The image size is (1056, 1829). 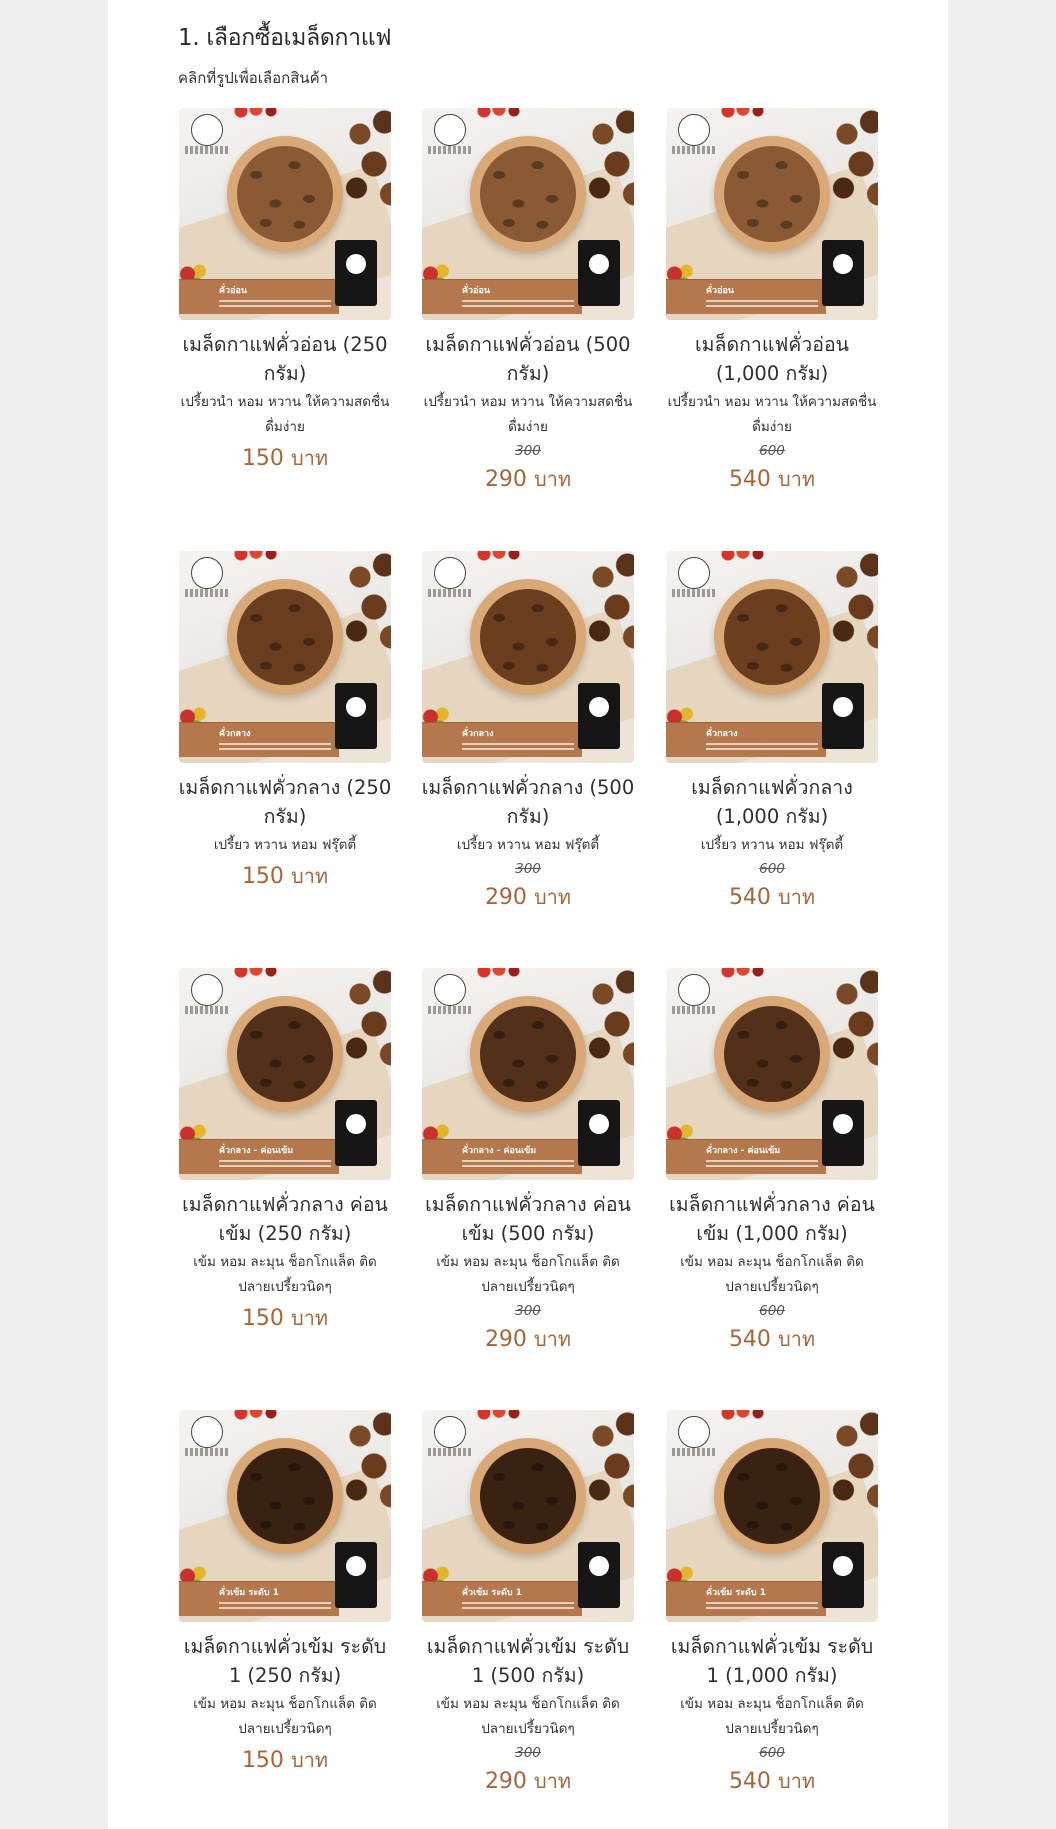 I want to click on roast-banner: คั่วเข้ม ระดับ 1, so click(x=746, y=1598).